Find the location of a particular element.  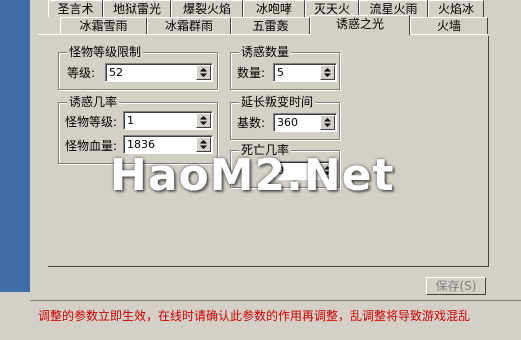

count-spin-arrows is located at coordinates (327, 72).